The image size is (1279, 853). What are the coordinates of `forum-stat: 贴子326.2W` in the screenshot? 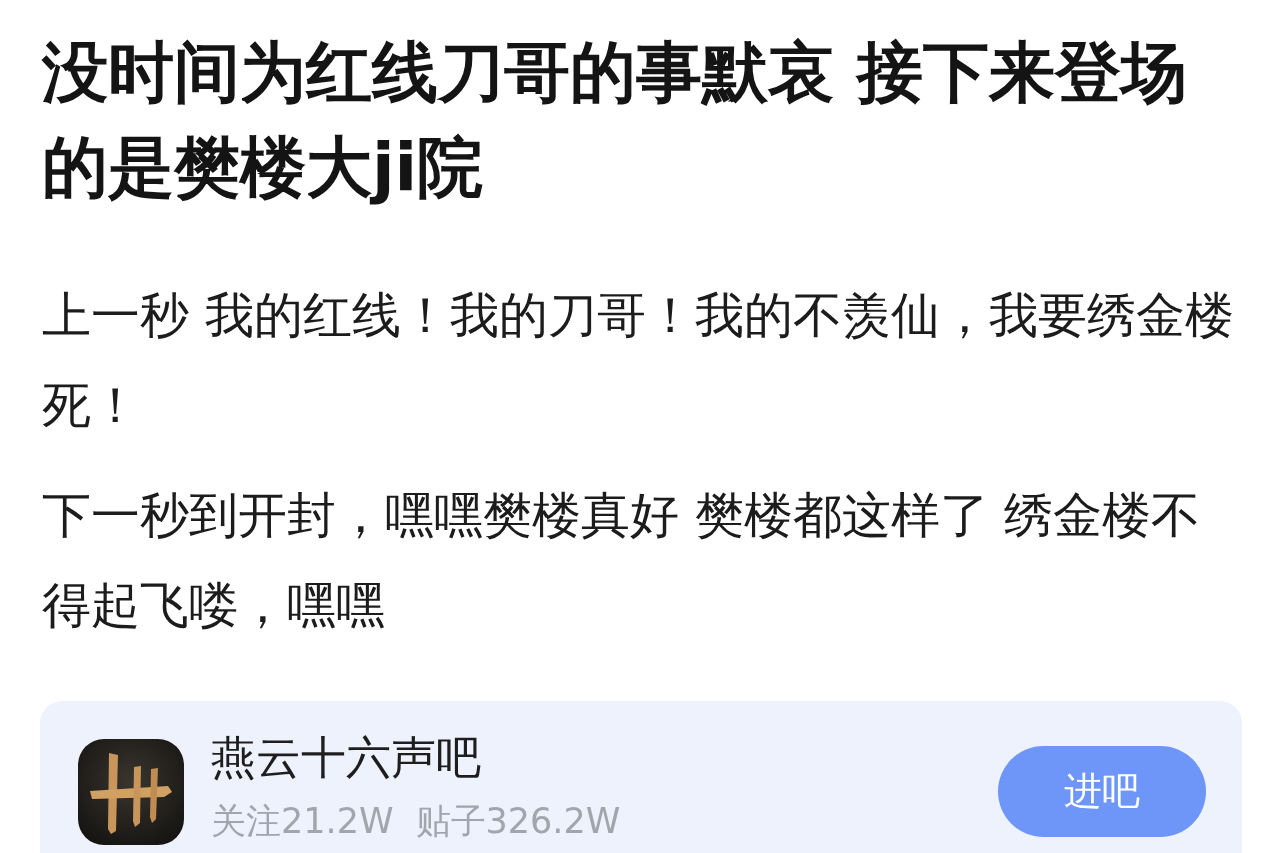 It's located at (518, 821).